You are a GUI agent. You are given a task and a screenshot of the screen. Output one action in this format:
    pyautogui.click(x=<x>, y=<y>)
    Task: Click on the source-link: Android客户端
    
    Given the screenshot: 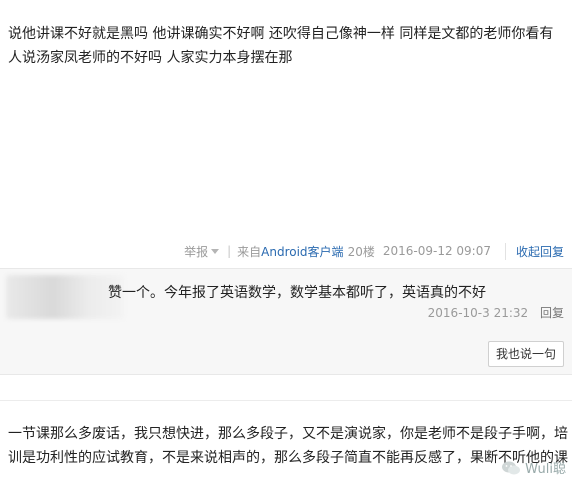 What is the action you would take?
    pyautogui.click(x=302, y=251)
    